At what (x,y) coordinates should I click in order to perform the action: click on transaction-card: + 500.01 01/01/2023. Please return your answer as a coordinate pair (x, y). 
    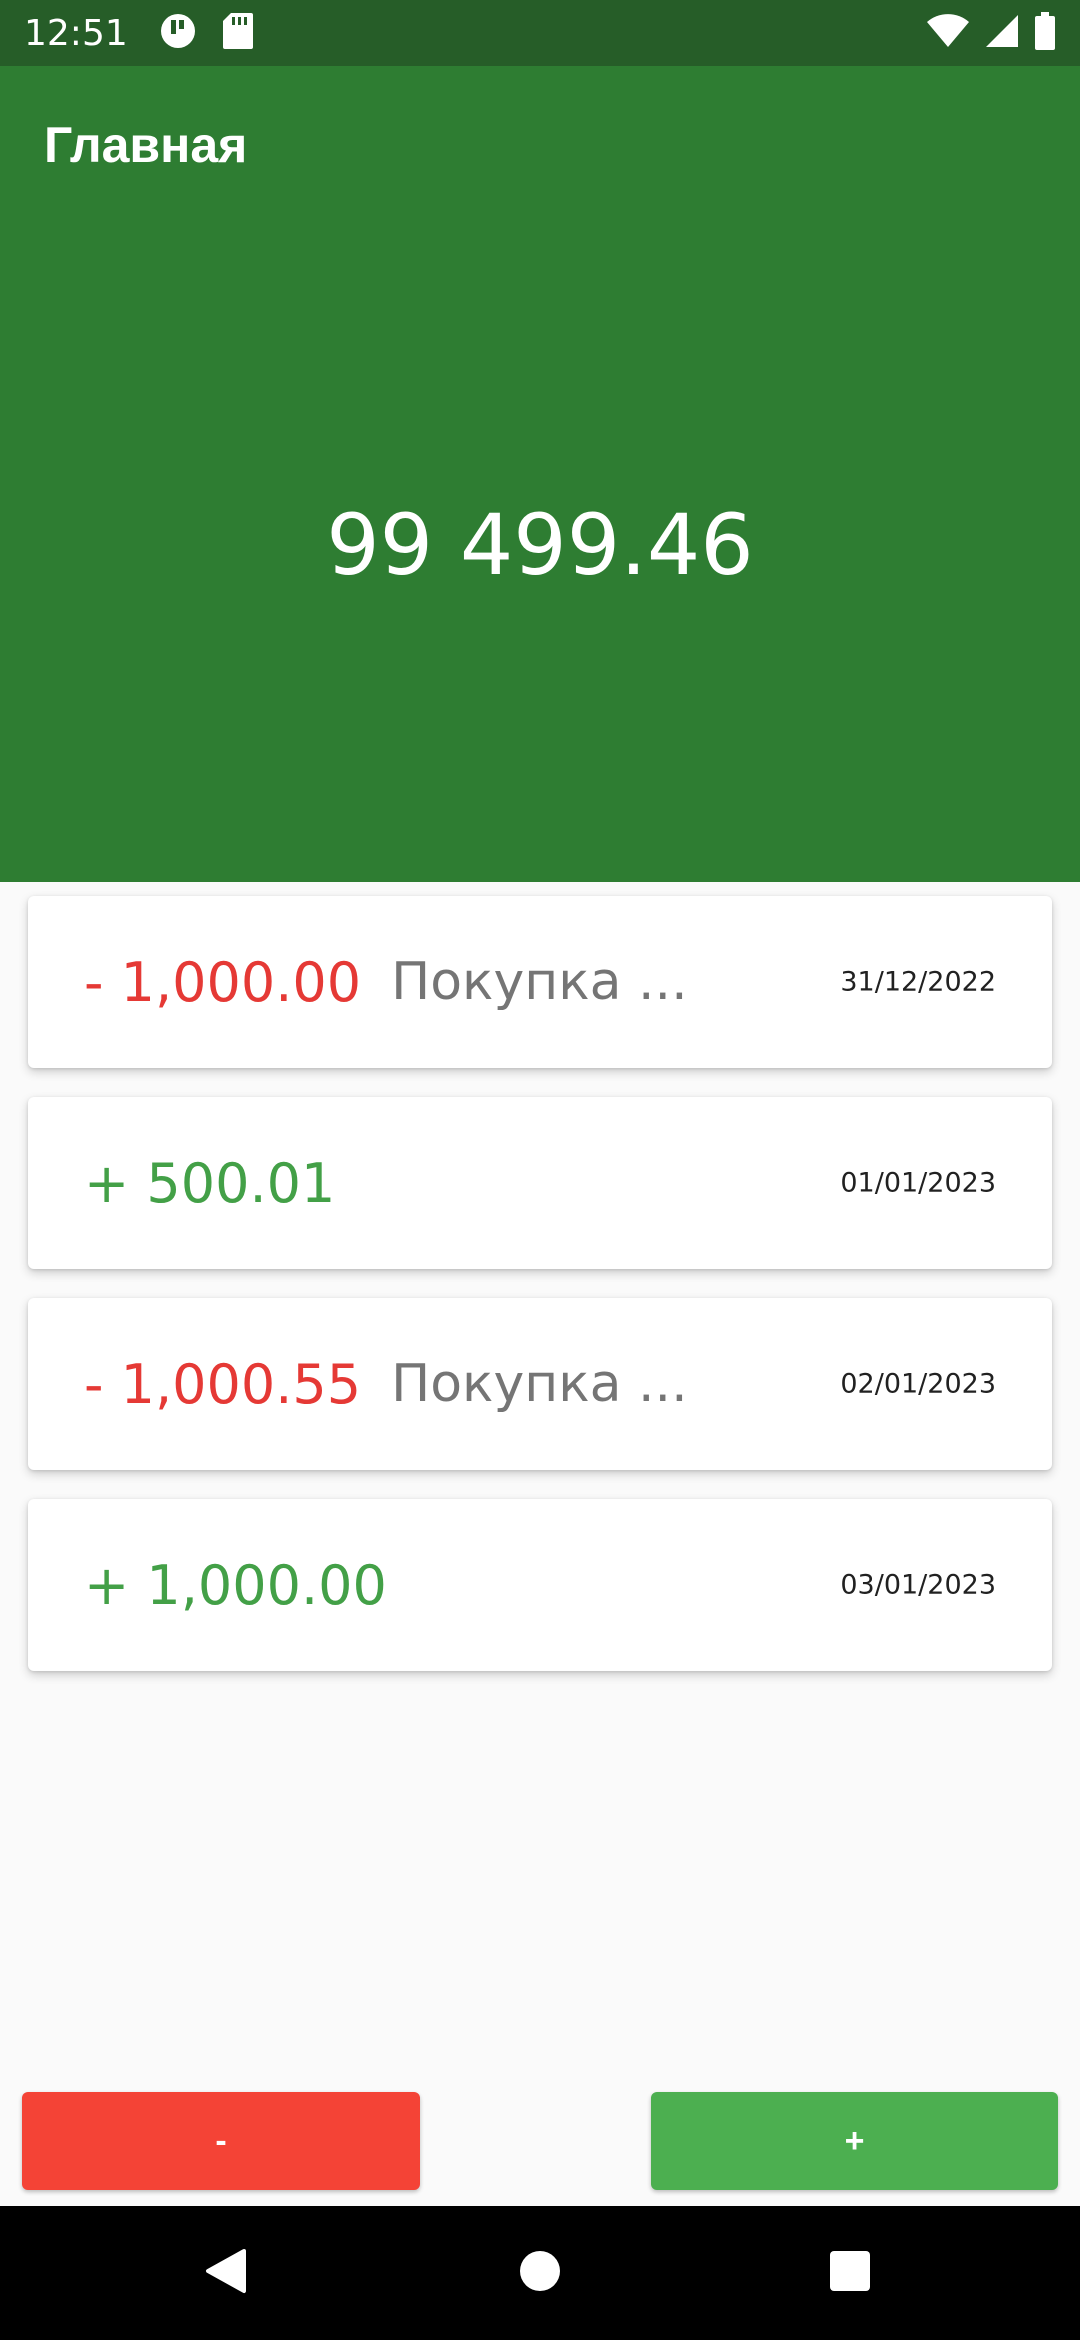
    Looking at the image, I should click on (540, 1183).